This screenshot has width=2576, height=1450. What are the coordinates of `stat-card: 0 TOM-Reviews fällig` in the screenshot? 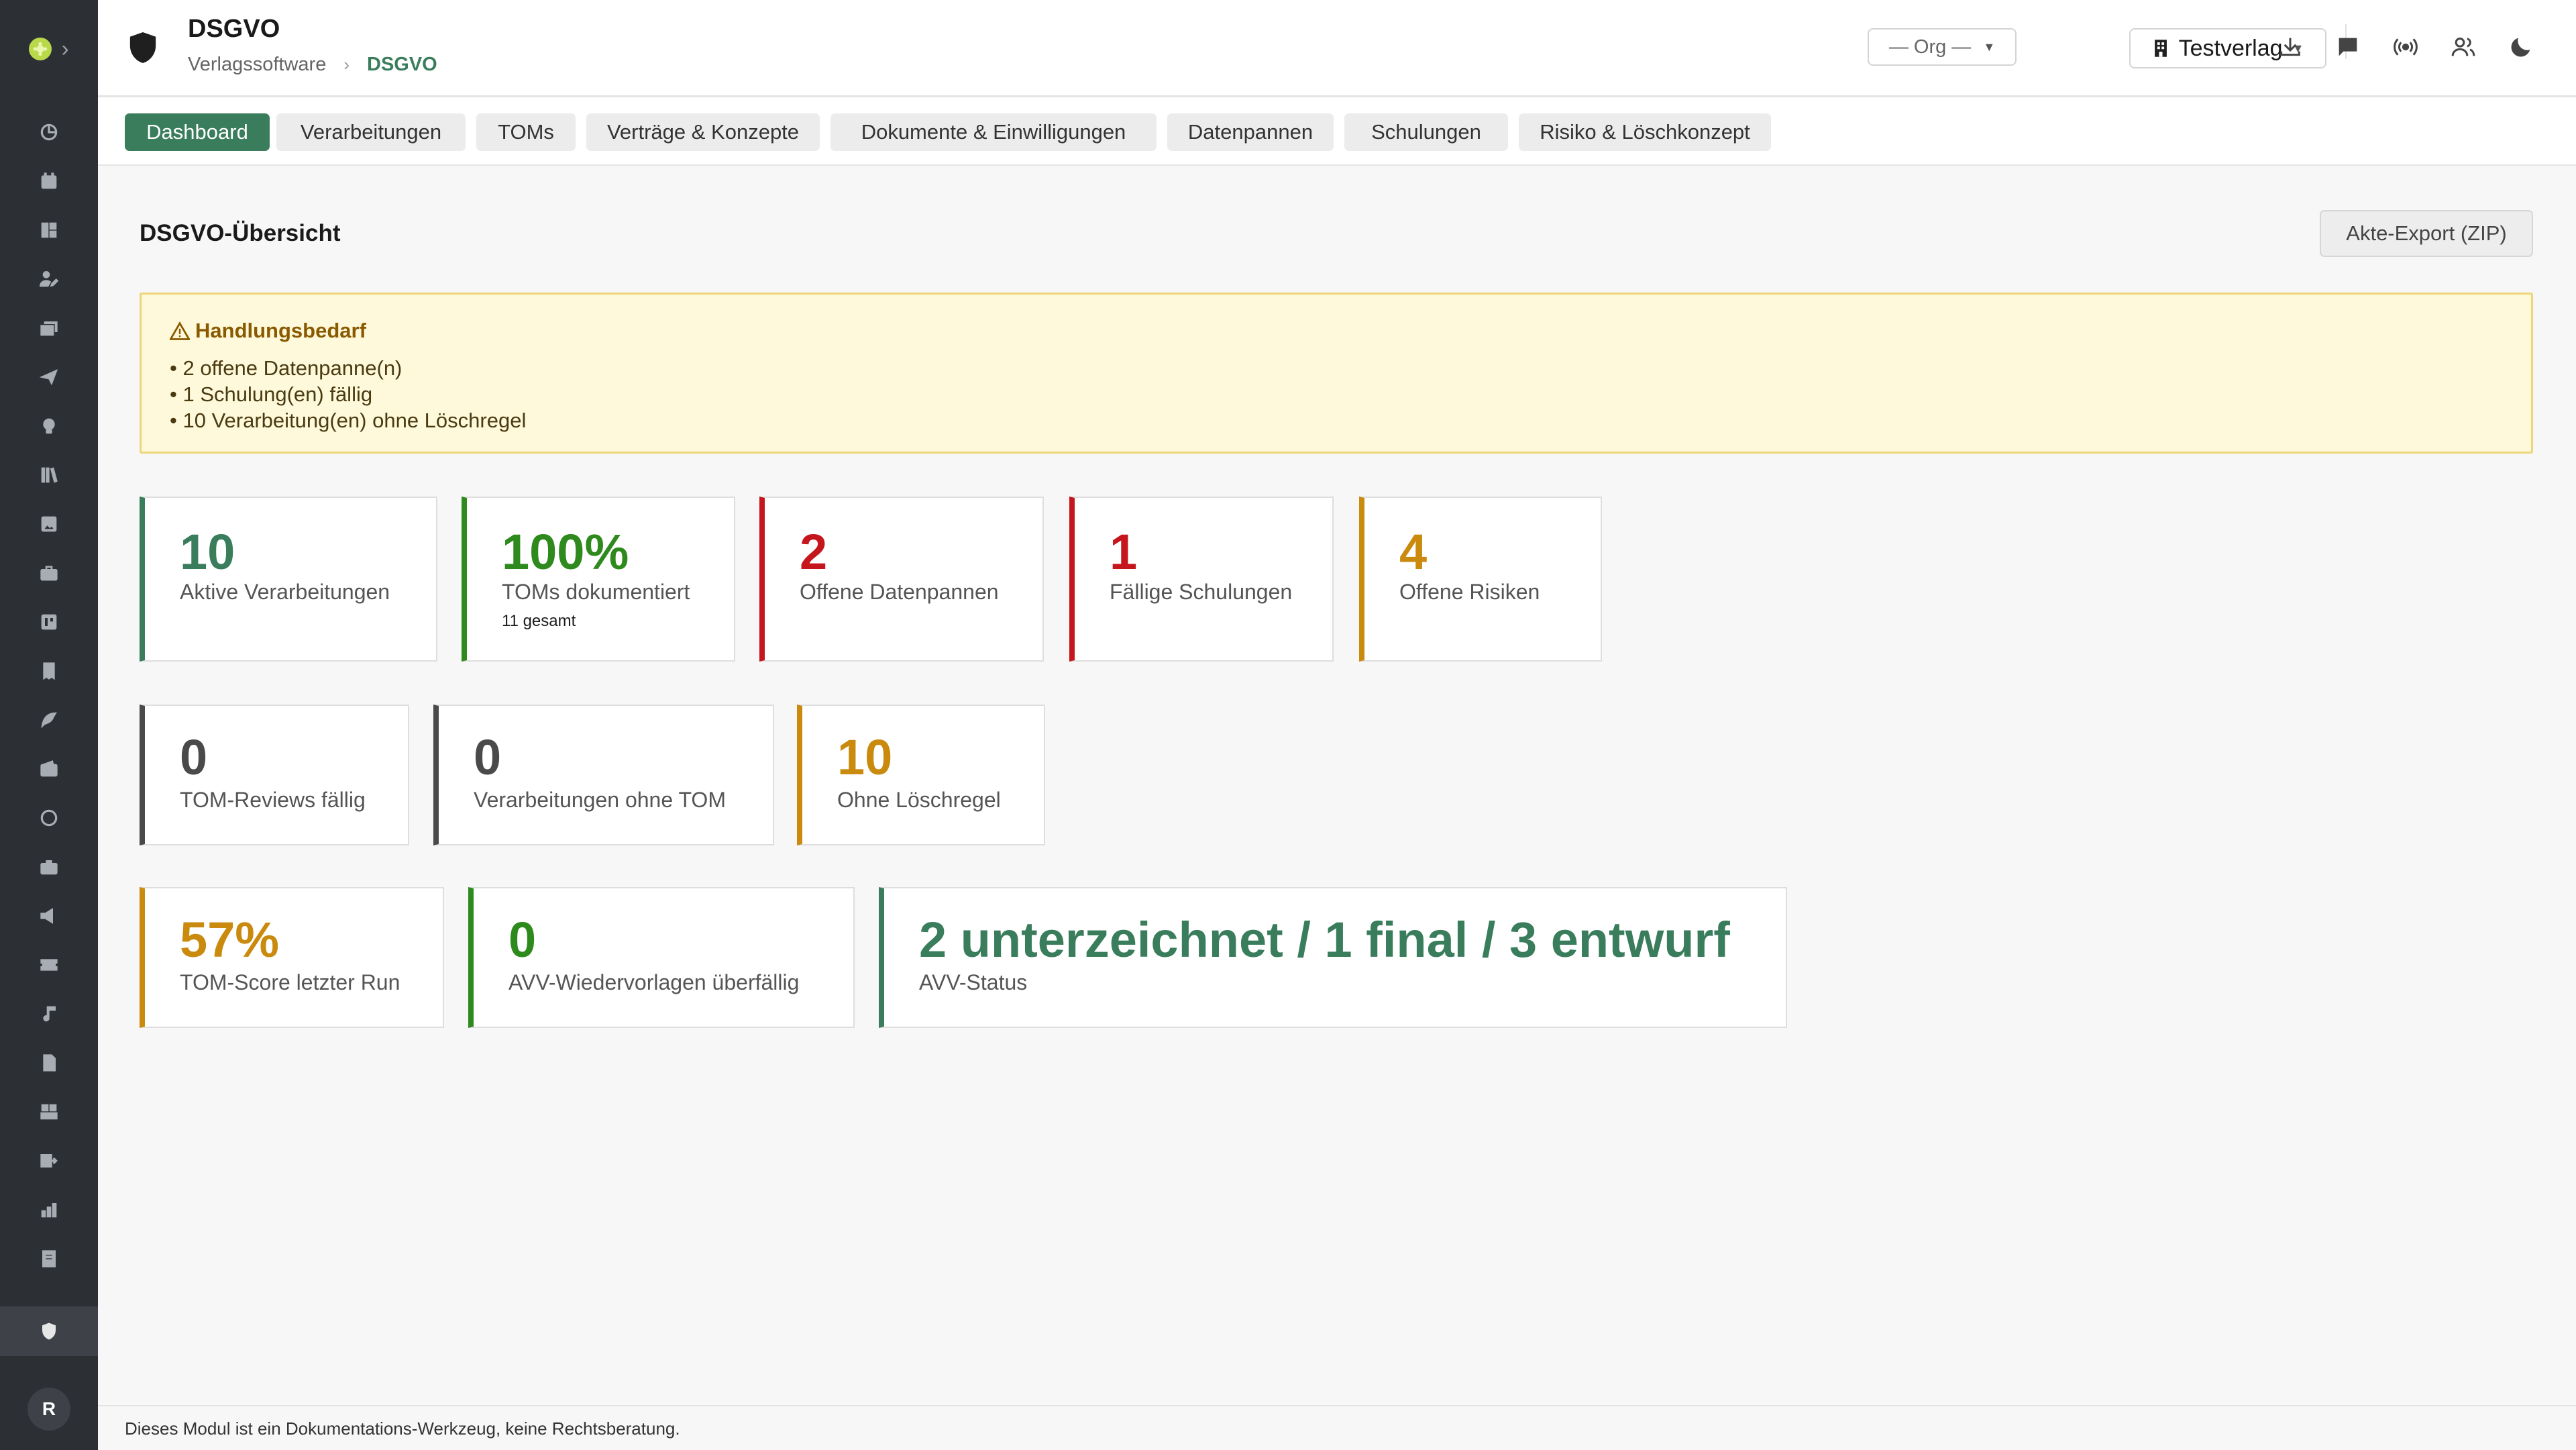 It's located at (274, 775).